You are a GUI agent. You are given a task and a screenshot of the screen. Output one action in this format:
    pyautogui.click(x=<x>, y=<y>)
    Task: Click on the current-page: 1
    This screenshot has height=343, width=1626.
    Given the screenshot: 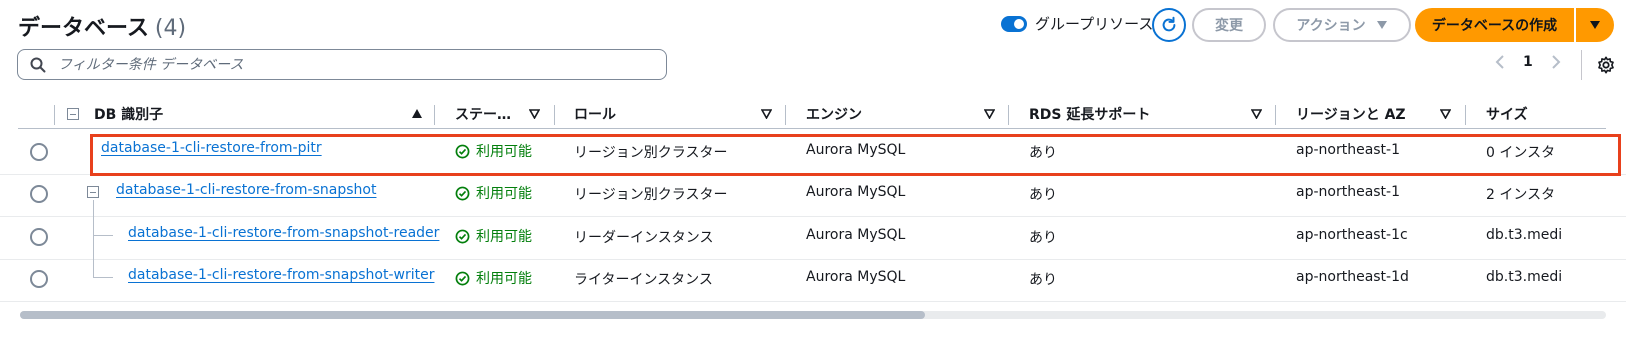 What is the action you would take?
    pyautogui.click(x=1528, y=62)
    